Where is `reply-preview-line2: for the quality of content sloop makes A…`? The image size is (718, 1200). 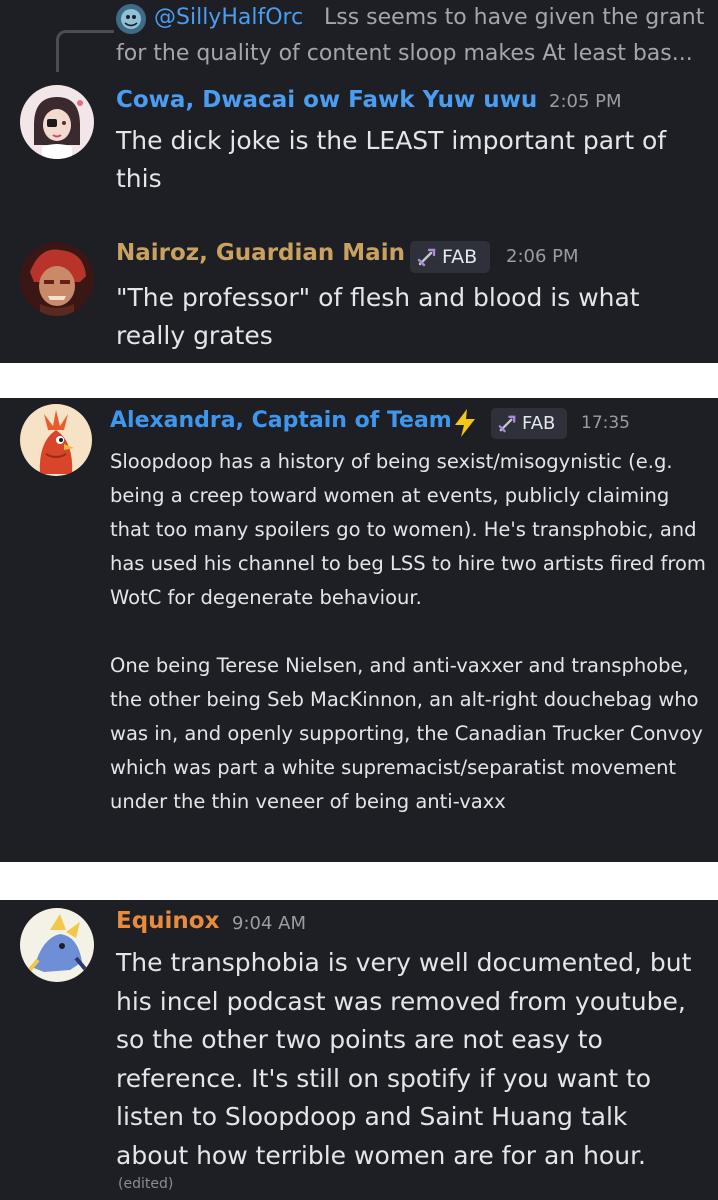
reply-preview-line2: for the quality of content sloop makes A… is located at coordinates (404, 53).